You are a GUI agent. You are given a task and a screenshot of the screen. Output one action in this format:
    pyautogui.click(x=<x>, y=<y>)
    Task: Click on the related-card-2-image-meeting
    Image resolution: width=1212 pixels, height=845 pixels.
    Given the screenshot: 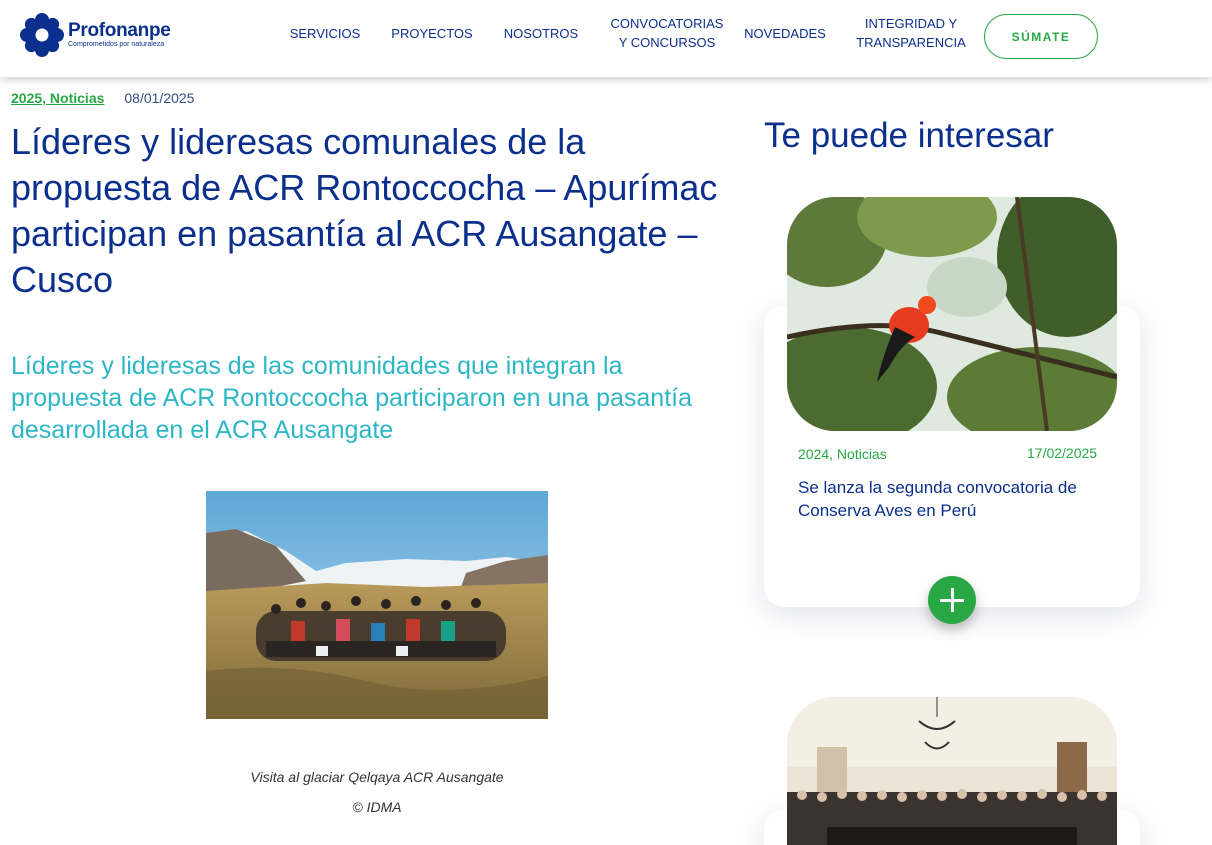 What is the action you would take?
    pyautogui.click(x=952, y=771)
    